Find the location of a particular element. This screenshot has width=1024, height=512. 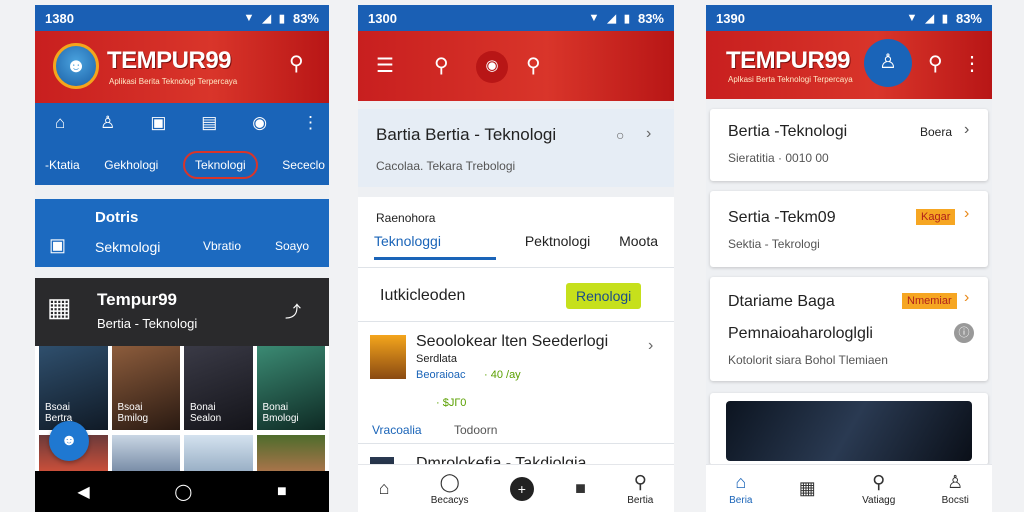

nav-bertia: ⚲ Bertia is located at coordinates (640, 489).